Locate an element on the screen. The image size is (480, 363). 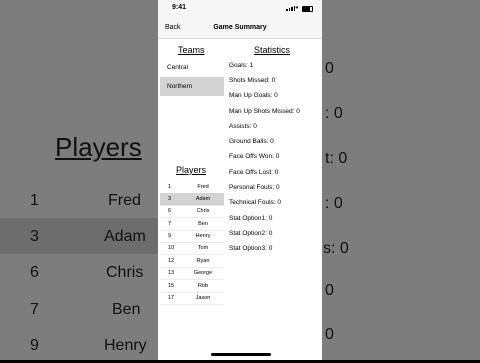
stat-goals: Goals: 1 is located at coordinates (241, 65).